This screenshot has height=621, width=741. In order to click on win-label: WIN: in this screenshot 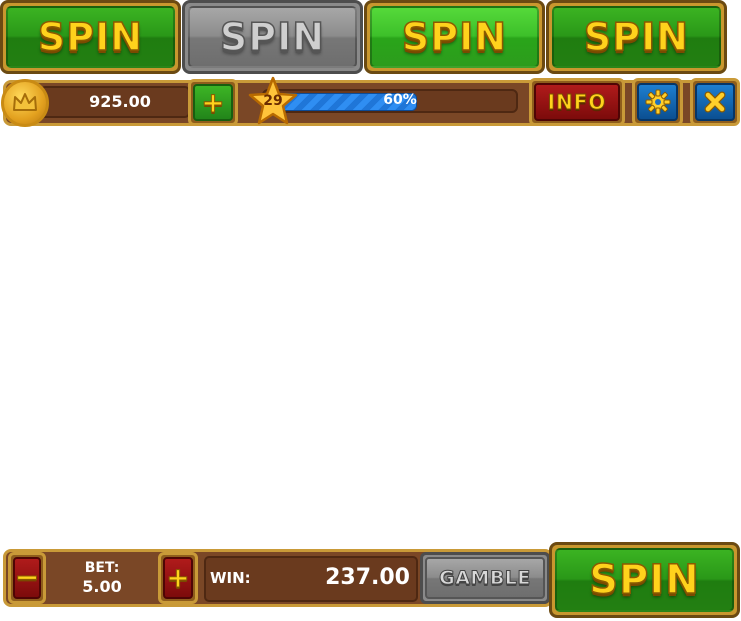, I will do `click(230, 578)`.